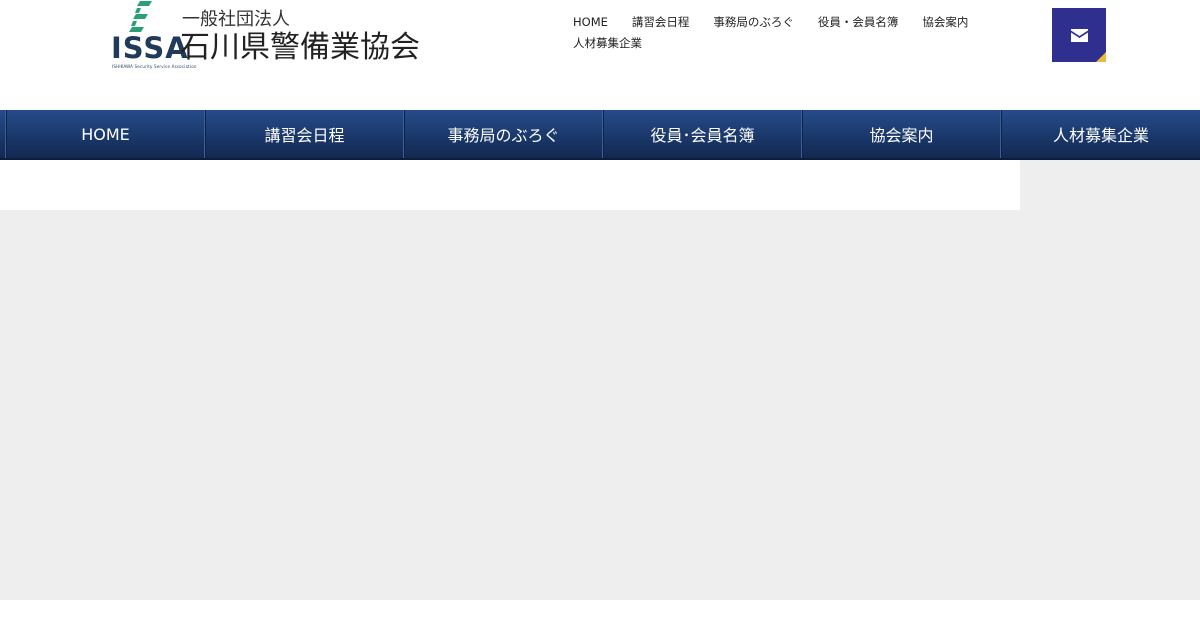 This screenshot has height=632, width=1200. I want to click on sidebar-top, so click(1110, 185).